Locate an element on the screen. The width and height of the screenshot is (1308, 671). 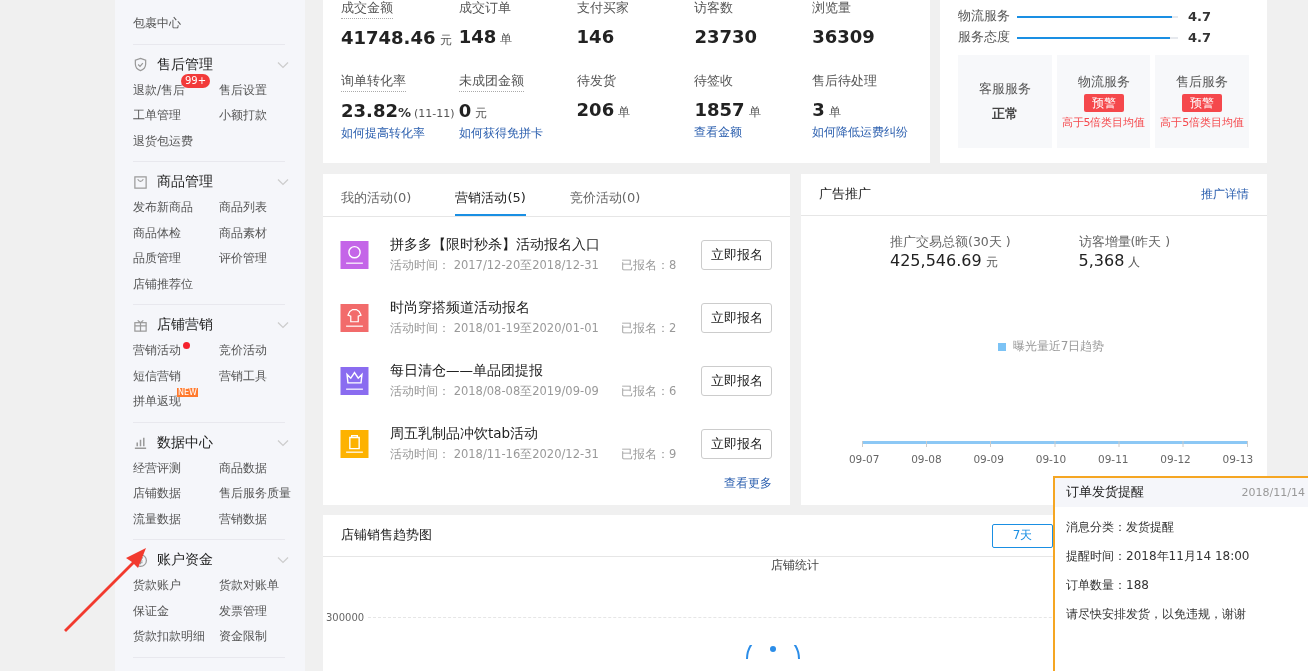
section-title: 数据中心 is located at coordinates (217, 442).